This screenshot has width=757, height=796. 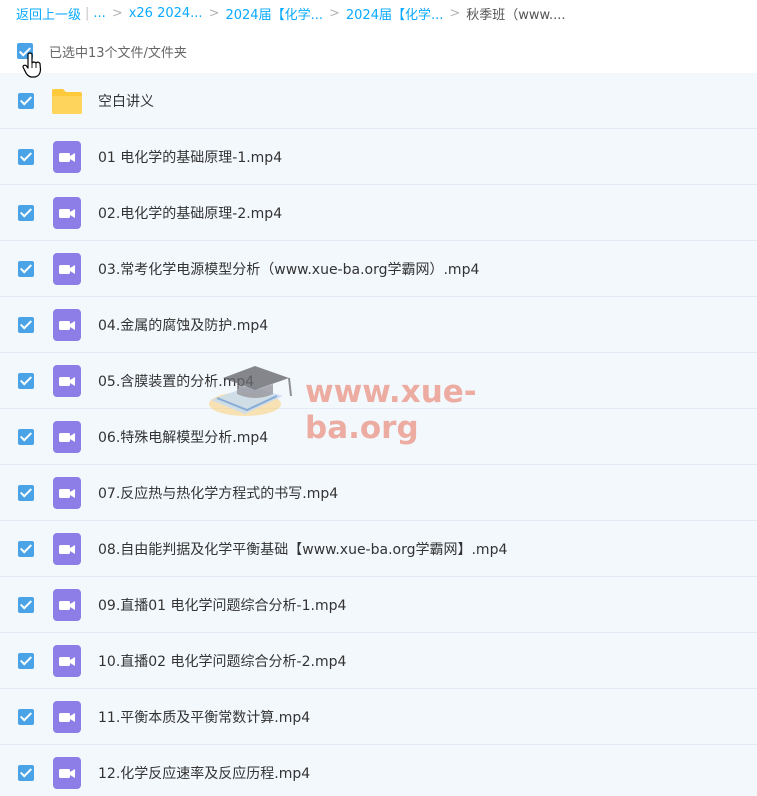 What do you see at coordinates (378, 325) in the screenshot?
I see `file-row: 04.金属的腐蚀及防护.mp4` at bounding box center [378, 325].